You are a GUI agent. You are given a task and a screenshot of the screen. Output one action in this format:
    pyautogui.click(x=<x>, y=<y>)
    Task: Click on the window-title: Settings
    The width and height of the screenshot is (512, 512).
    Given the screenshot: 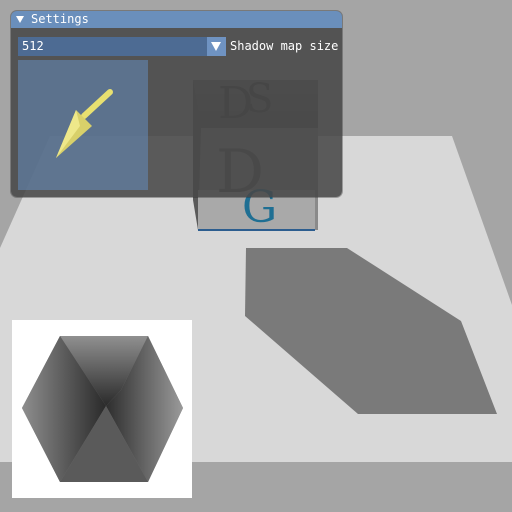 What is the action you would take?
    pyautogui.click(x=60, y=19)
    